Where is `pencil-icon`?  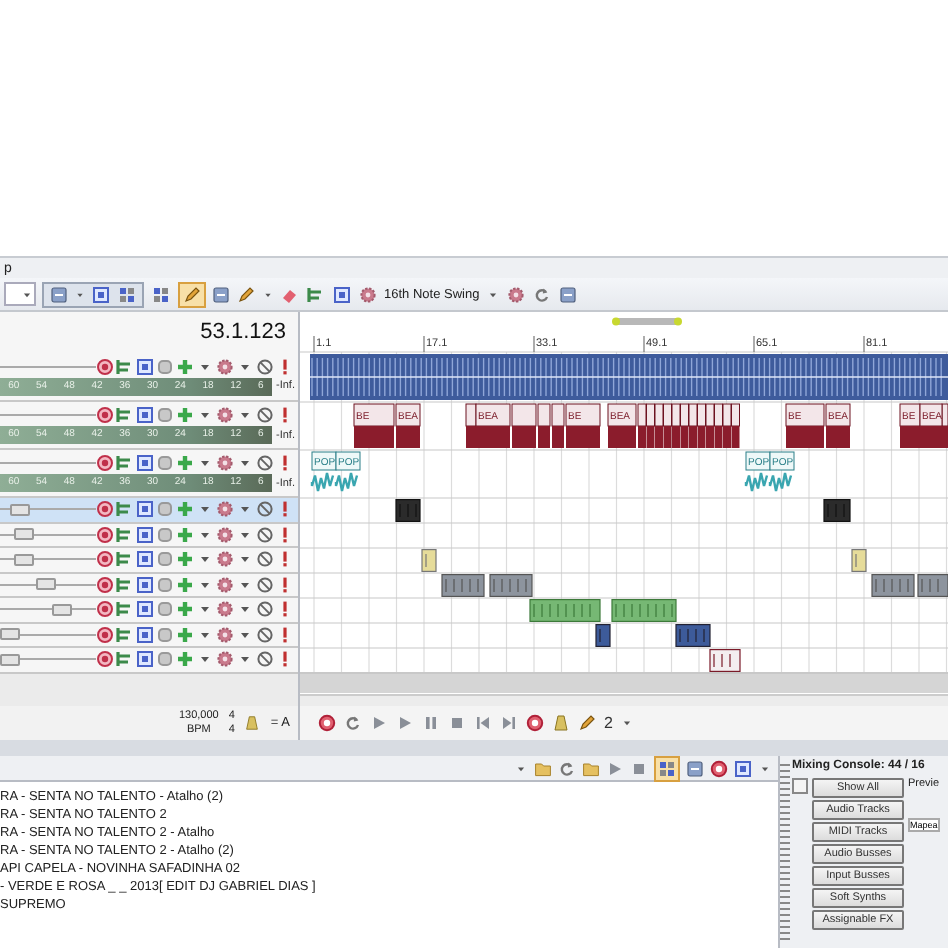 pencil-icon is located at coordinates (587, 723).